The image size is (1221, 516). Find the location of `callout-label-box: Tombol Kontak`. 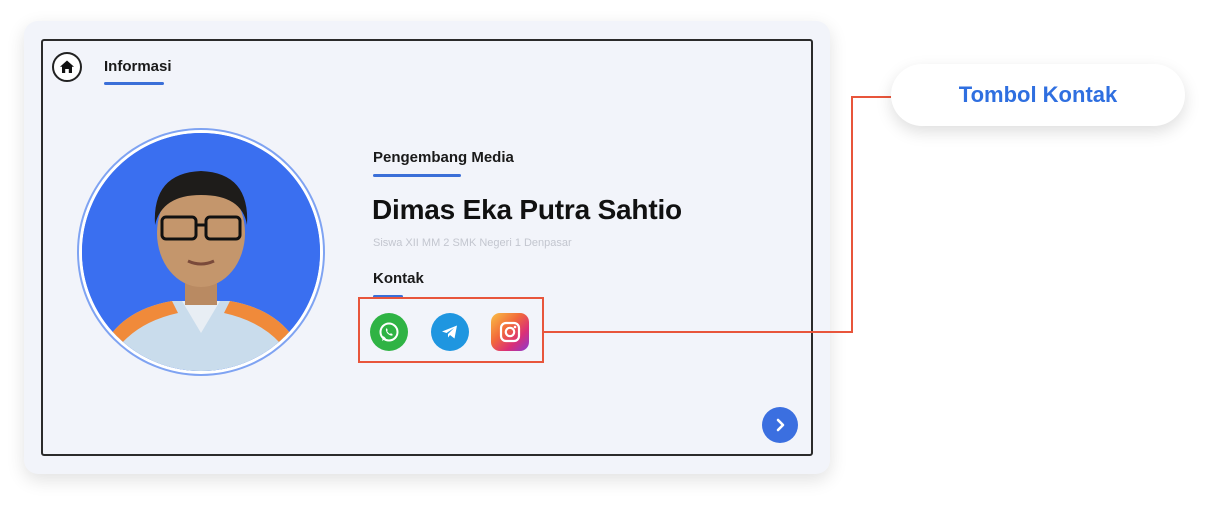

callout-label-box: Tombol Kontak is located at coordinates (1038, 95).